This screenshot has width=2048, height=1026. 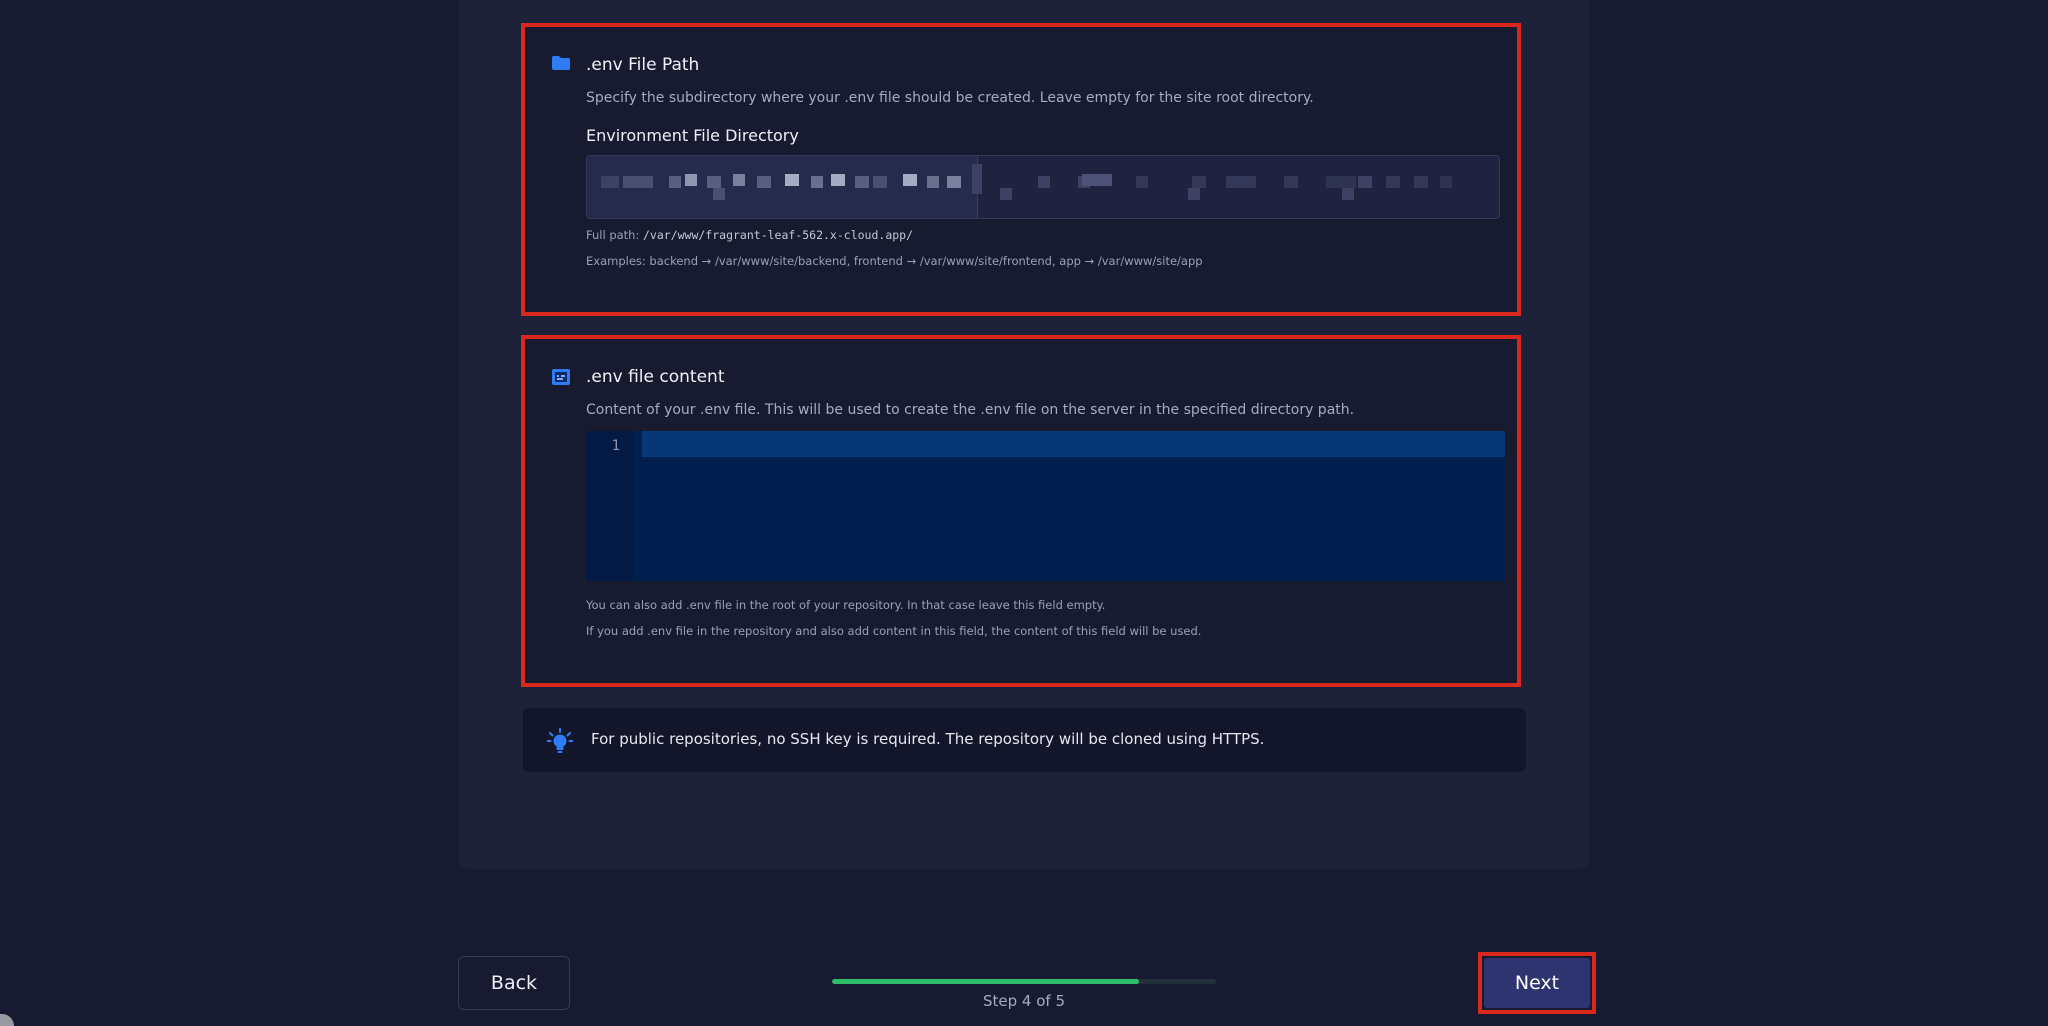 What do you see at coordinates (514, 983) in the screenshot?
I see `back-button: Back` at bounding box center [514, 983].